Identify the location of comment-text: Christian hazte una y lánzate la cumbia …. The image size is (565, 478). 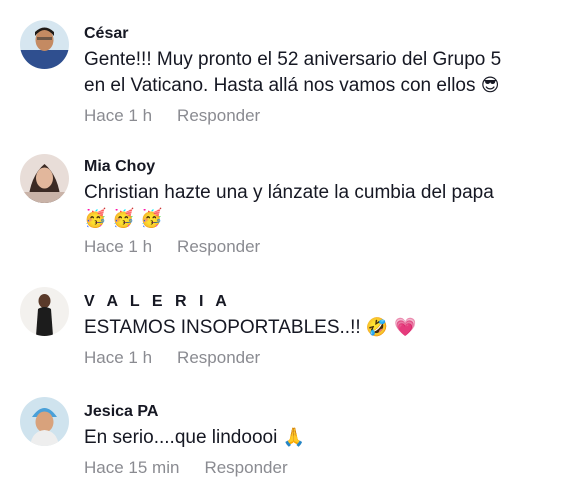
(319, 206).